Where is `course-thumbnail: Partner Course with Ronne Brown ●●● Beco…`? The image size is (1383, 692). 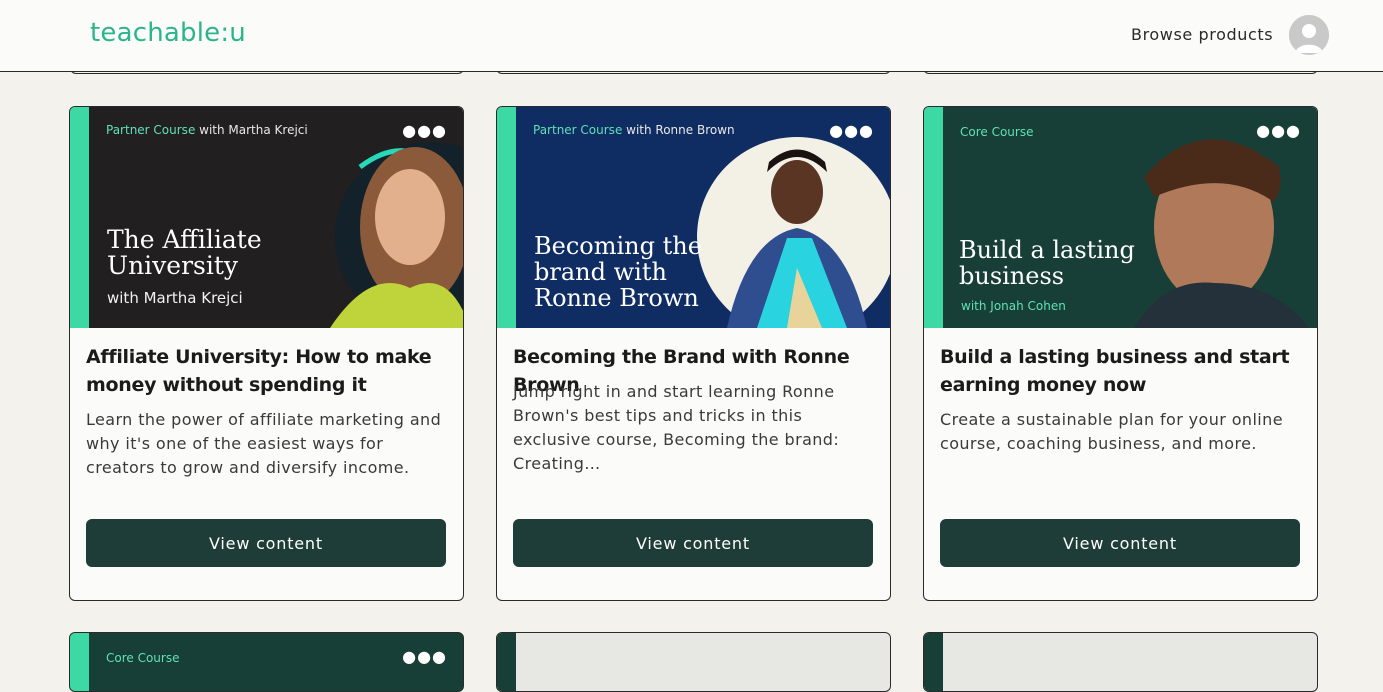
course-thumbnail: Partner Course with Ronne Brown ●●● Beco… is located at coordinates (693, 217).